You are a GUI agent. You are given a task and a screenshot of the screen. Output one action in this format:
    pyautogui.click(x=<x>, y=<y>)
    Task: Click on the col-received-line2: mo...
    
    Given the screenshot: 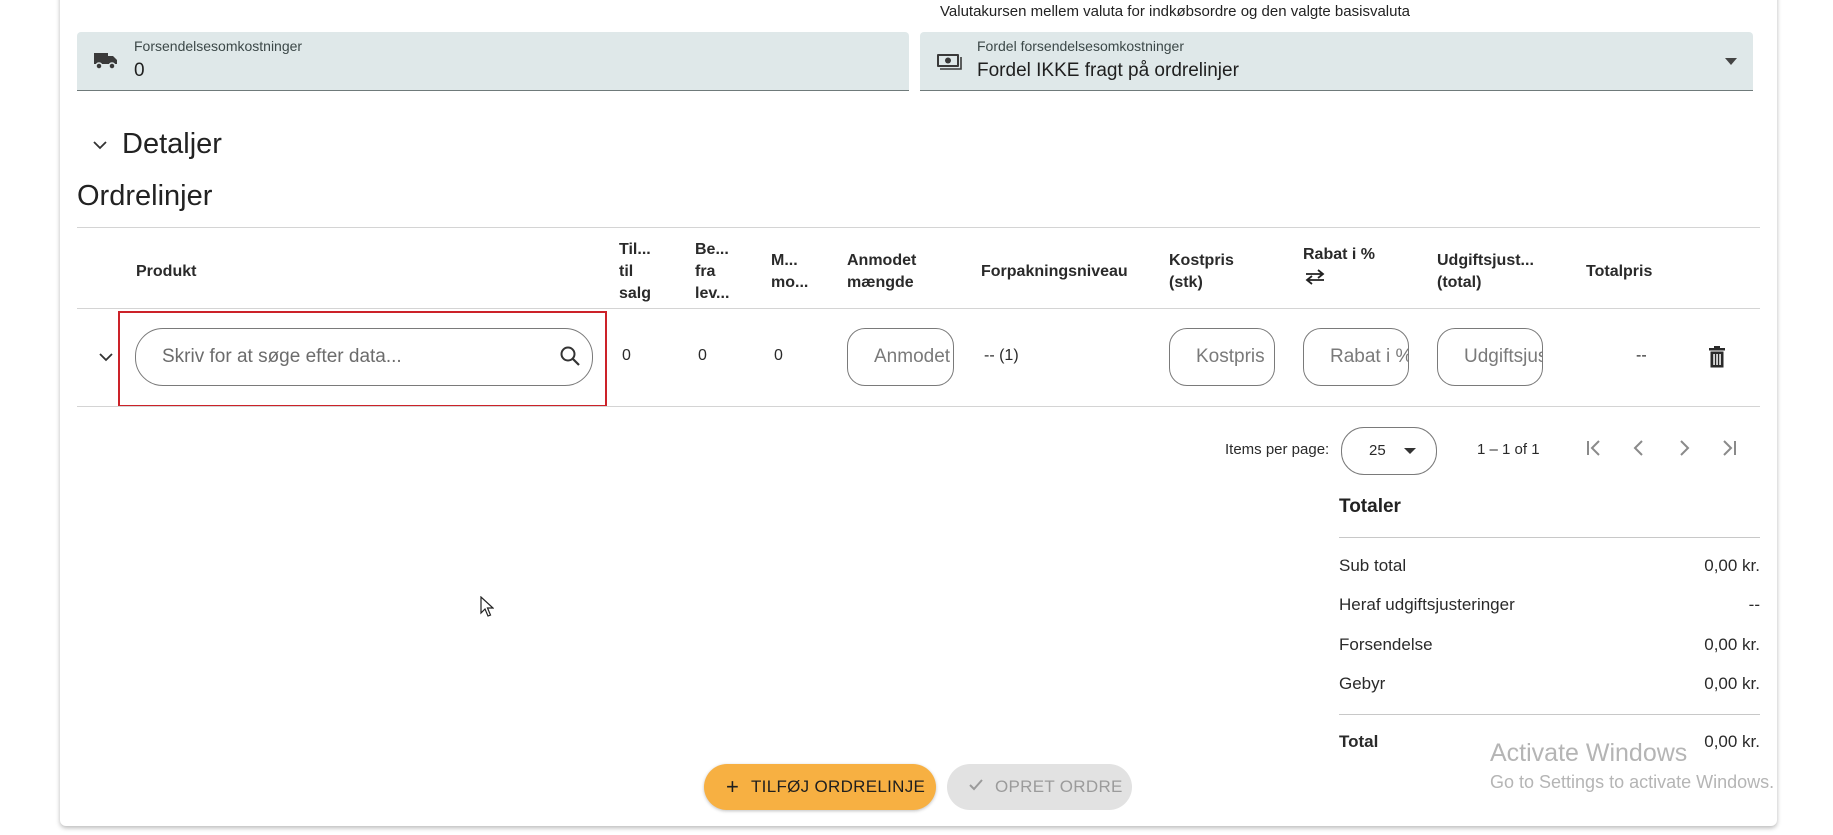 What is the action you would take?
    pyautogui.click(x=790, y=282)
    